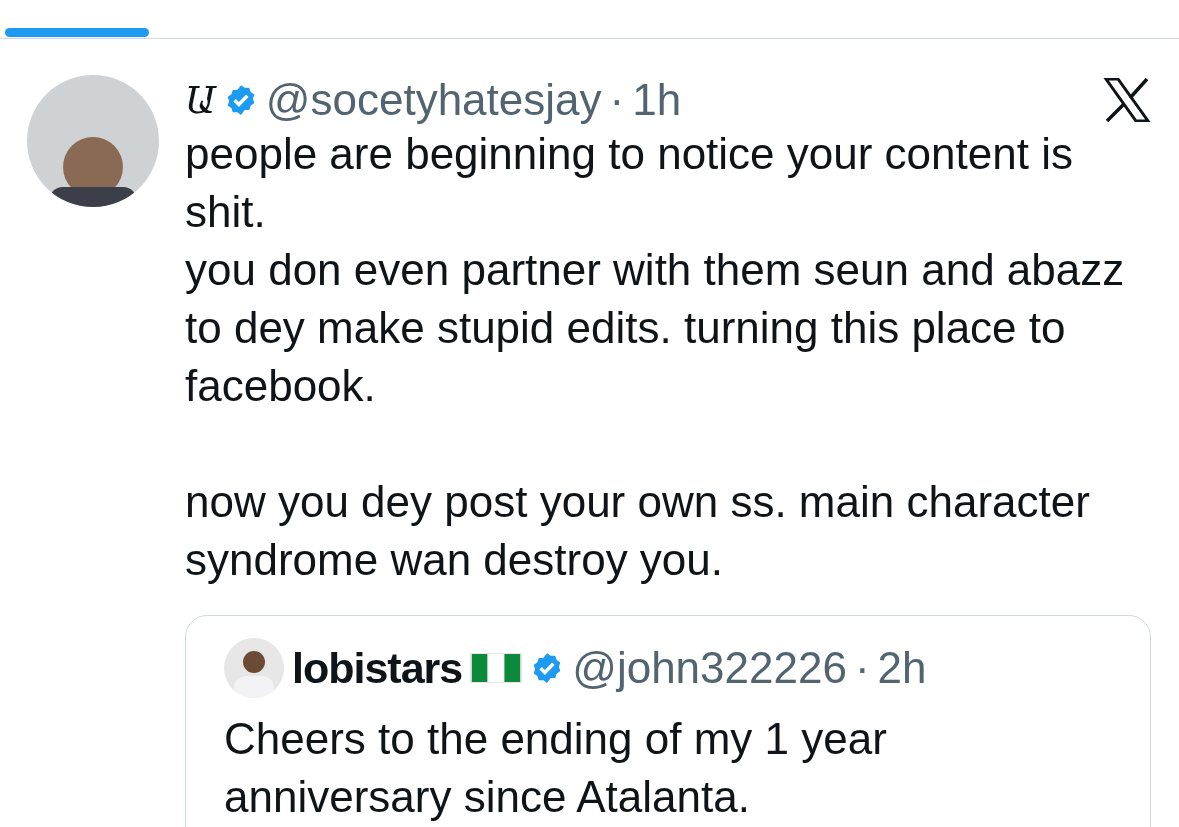  Describe the element at coordinates (200, 100) in the screenshot. I see `display-name: Ա` at that location.